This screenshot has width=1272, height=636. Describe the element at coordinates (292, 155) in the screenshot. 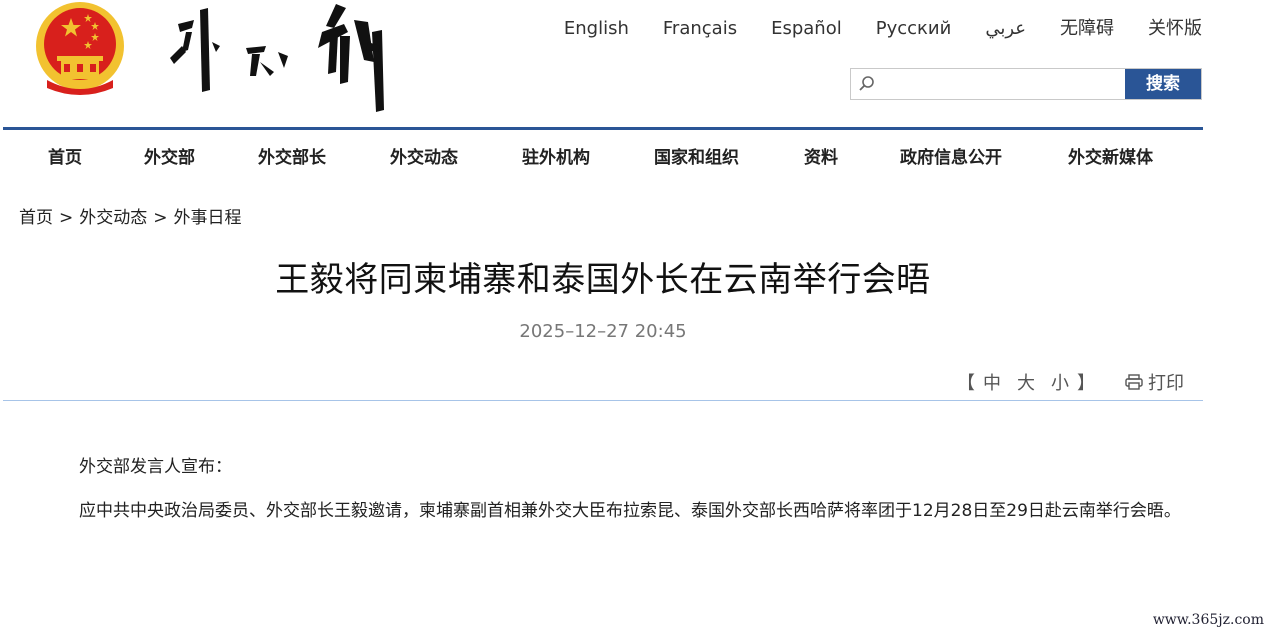

I see `nav-item-minister: 外交部长` at that location.